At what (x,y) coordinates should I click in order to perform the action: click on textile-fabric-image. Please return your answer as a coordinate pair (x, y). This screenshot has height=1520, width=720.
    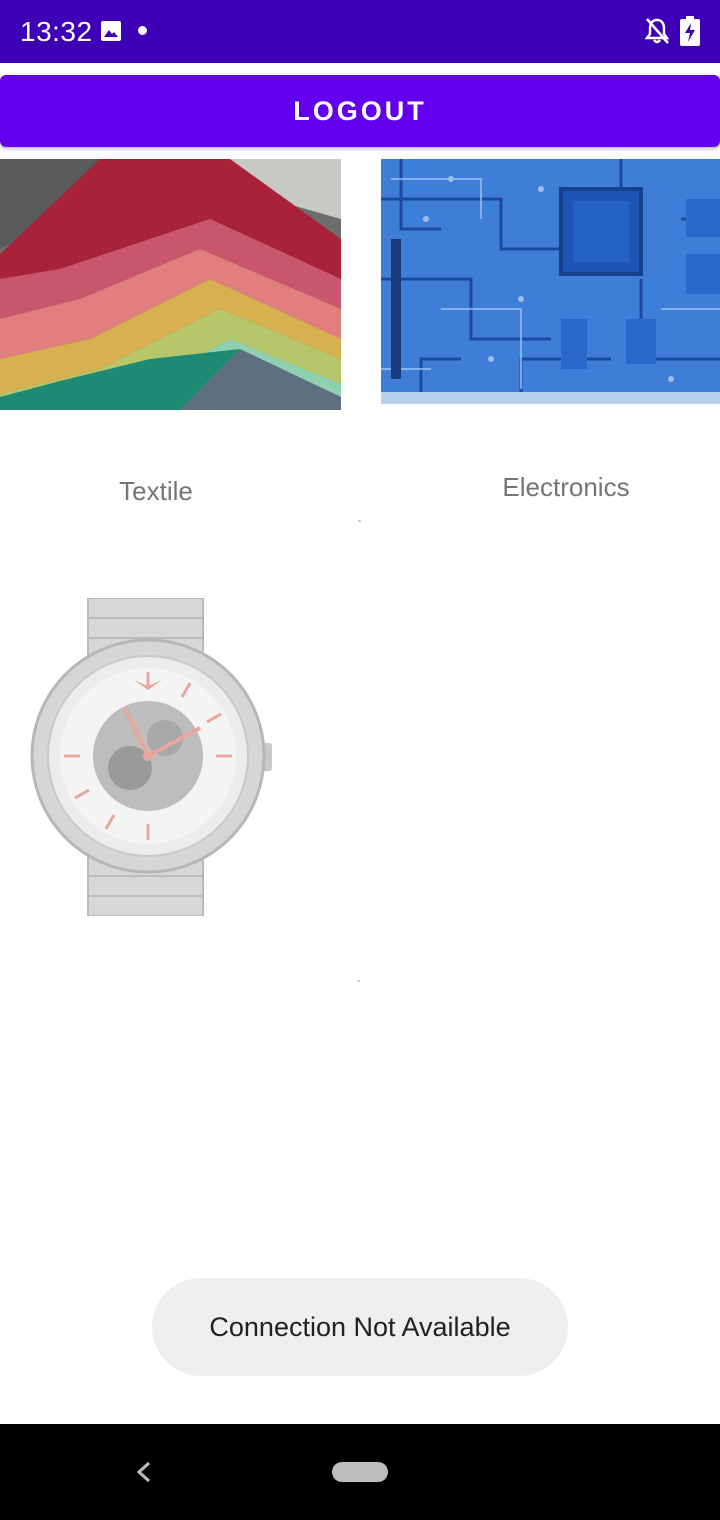
    Looking at the image, I should click on (170, 284).